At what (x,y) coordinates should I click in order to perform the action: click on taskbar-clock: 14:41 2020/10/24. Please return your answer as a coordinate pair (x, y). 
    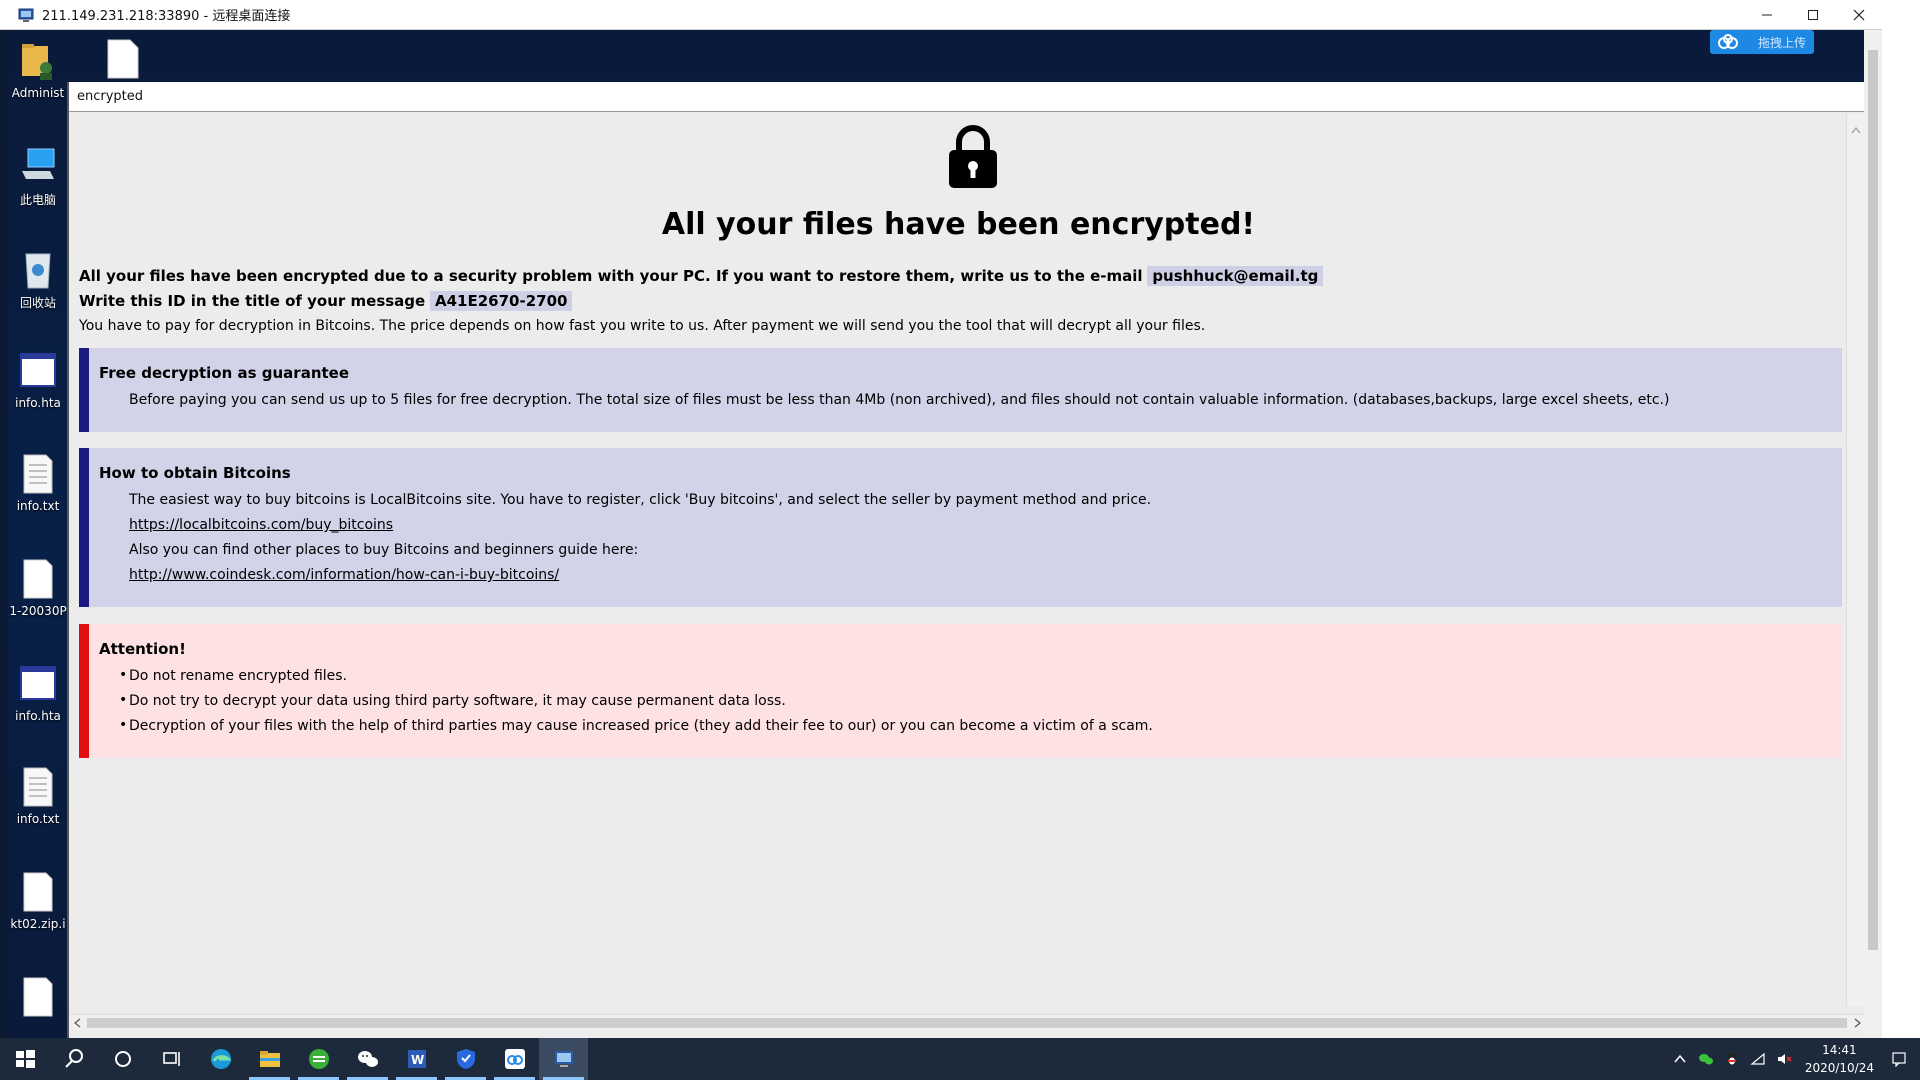
    Looking at the image, I should click on (1839, 1059).